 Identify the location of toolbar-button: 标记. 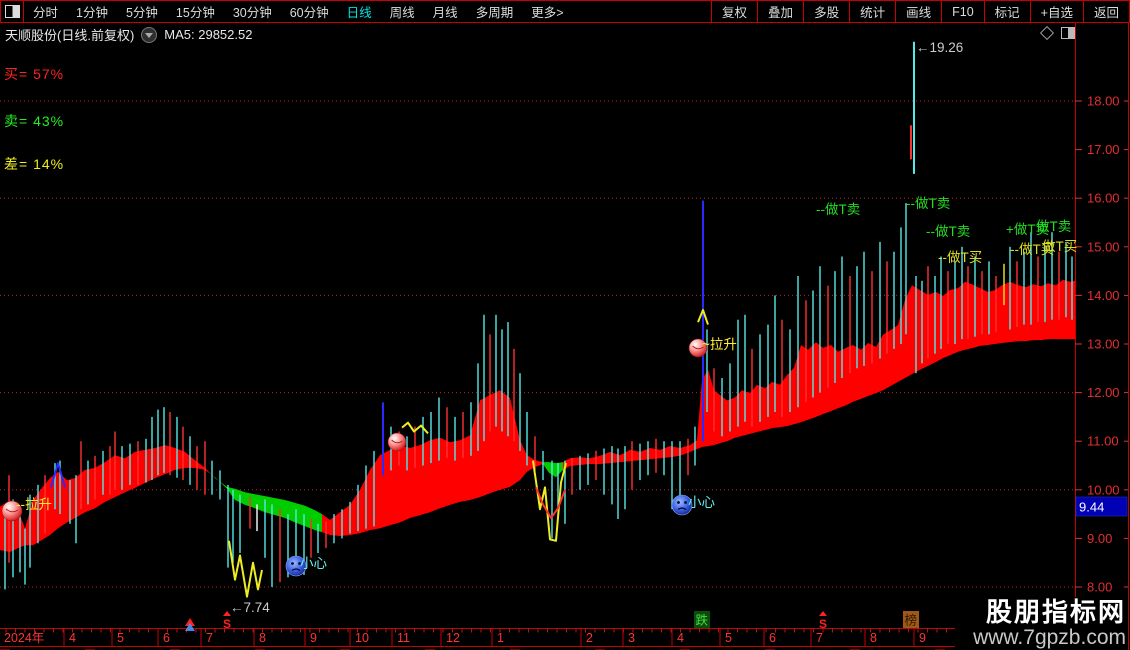
(1006, 11).